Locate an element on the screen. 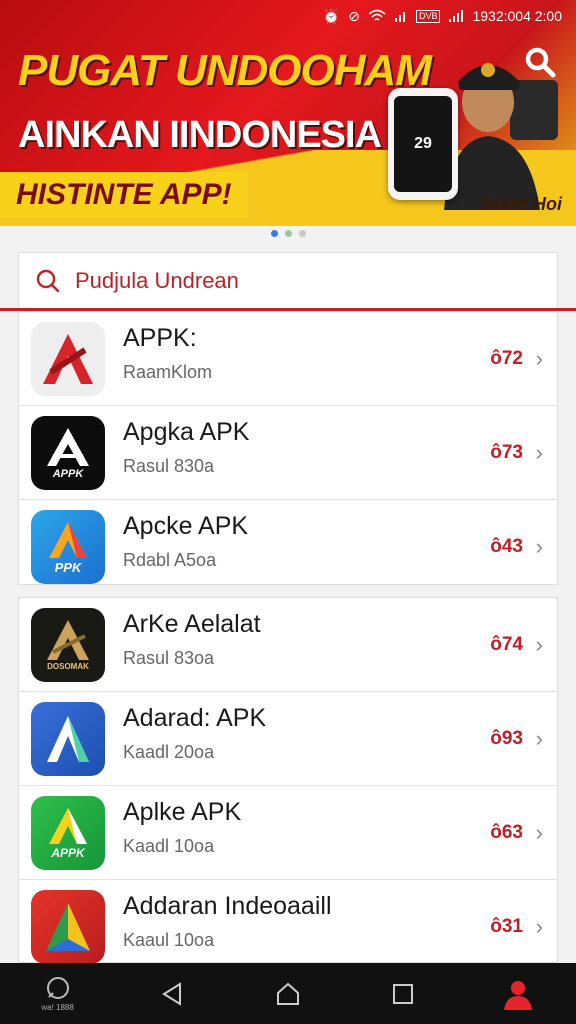 The height and width of the screenshot is (1024, 576). app-icon-label: DOSOMAK is located at coordinates (68, 666).